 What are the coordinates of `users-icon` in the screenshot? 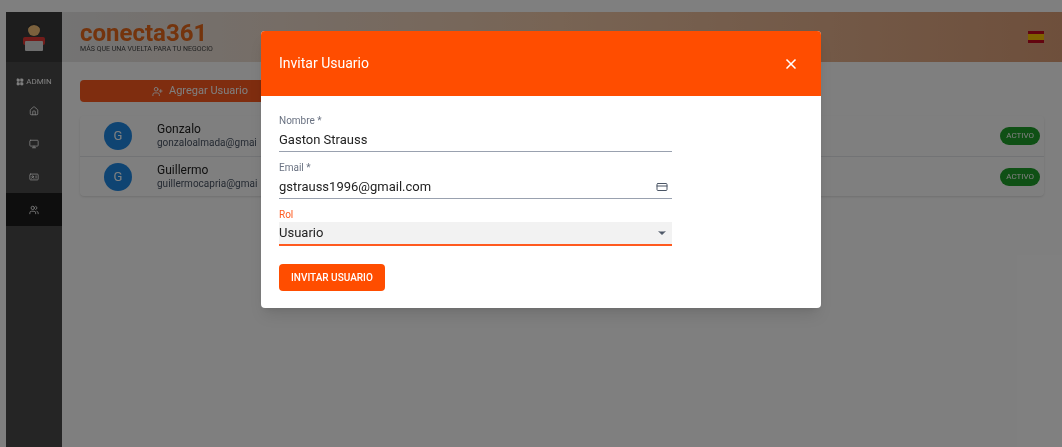 It's located at (34, 209).